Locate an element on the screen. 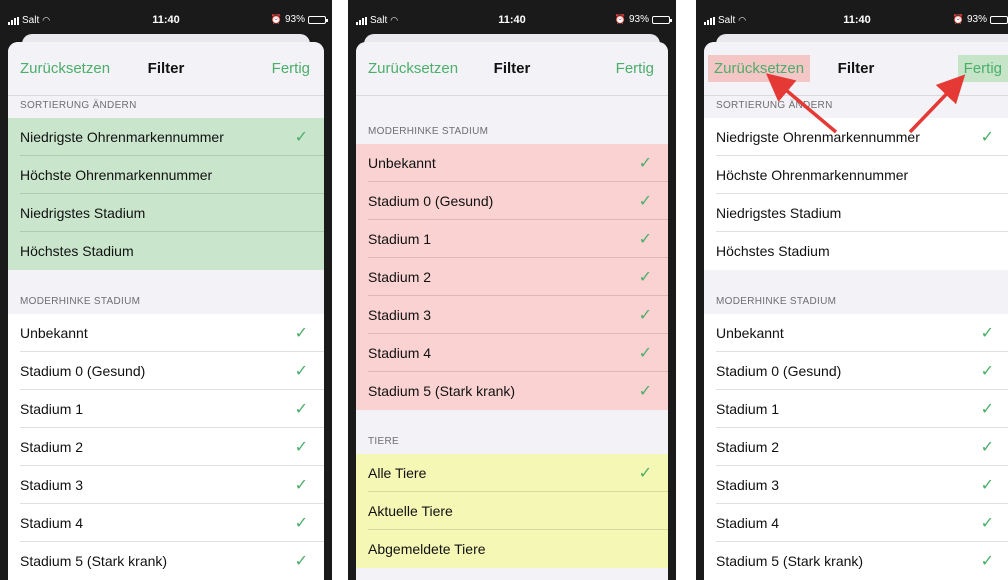  alarm-icon: ⏰ is located at coordinates (620, 19).